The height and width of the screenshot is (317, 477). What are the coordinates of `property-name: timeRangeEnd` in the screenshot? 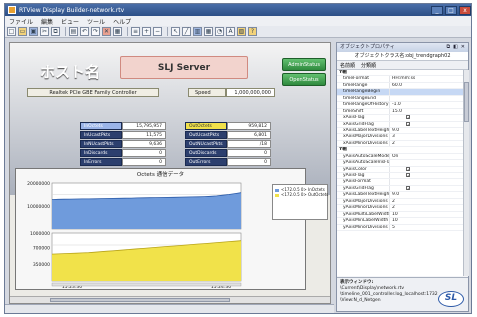 It's located at (359, 98).